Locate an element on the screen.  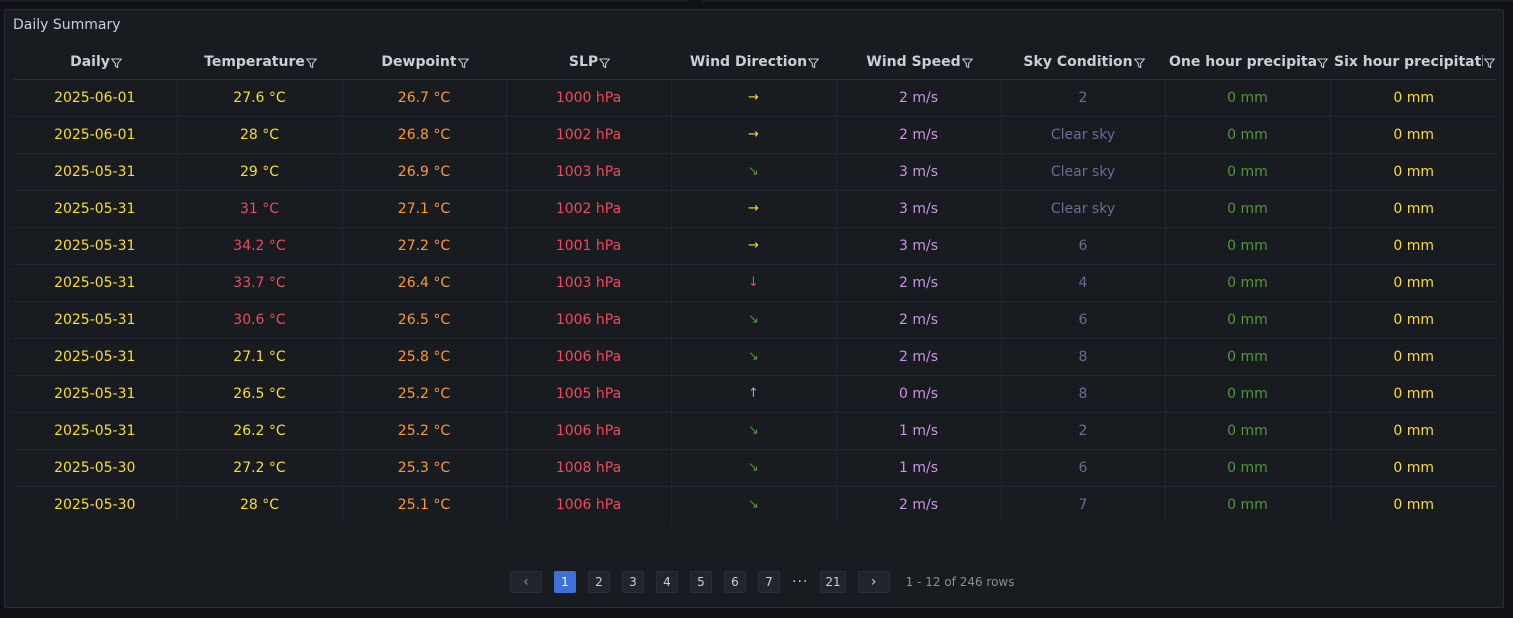
chevron-right-icon: › is located at coordinates (873, 582).